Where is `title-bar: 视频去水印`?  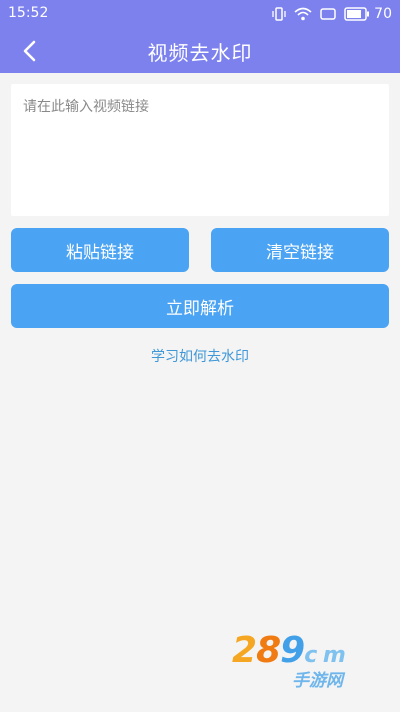
title-bar: 视频去水印 is located at coordinates (200, 50).